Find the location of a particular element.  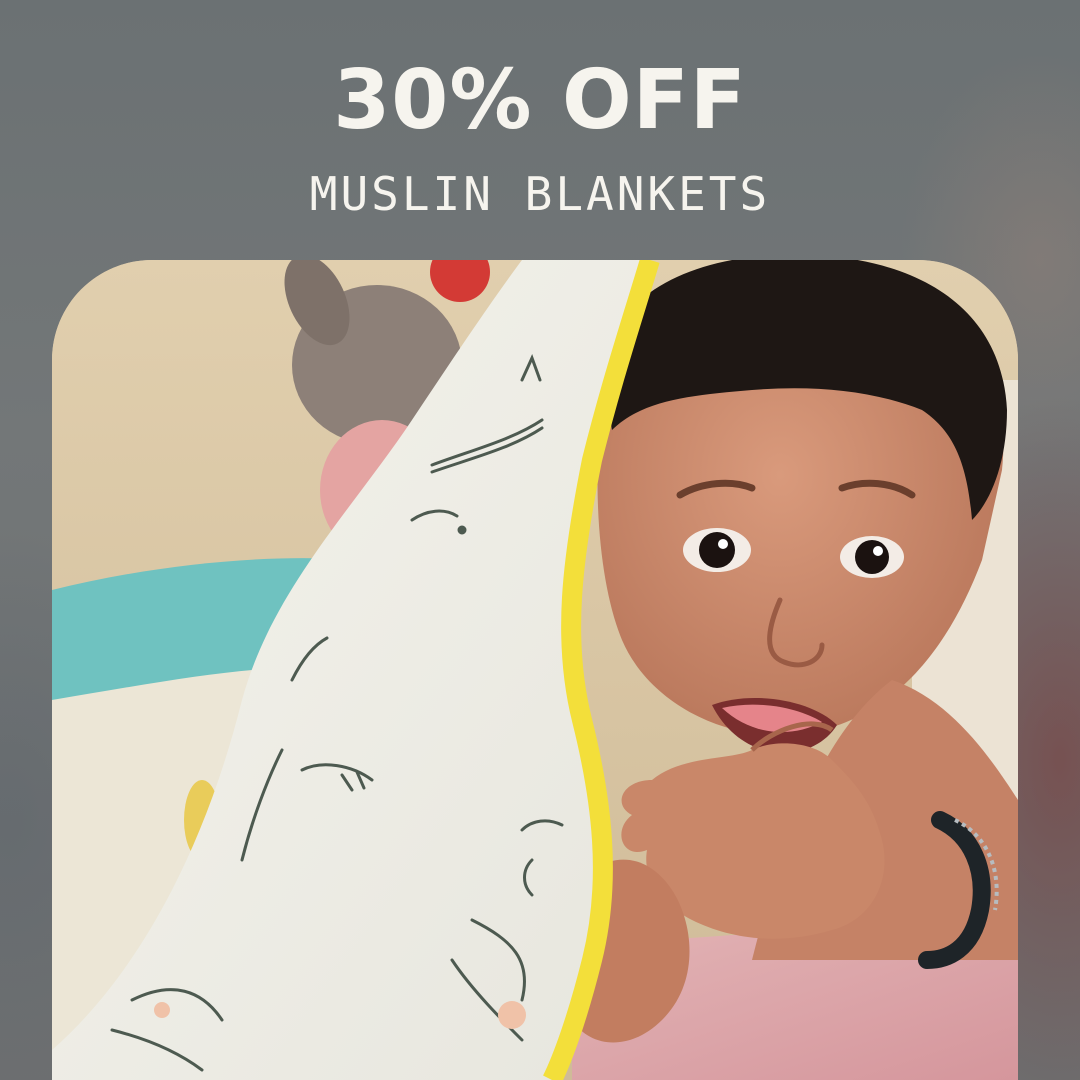

product-subheading: MUSLIN BLANKETS is located at coordinates (540, 194).